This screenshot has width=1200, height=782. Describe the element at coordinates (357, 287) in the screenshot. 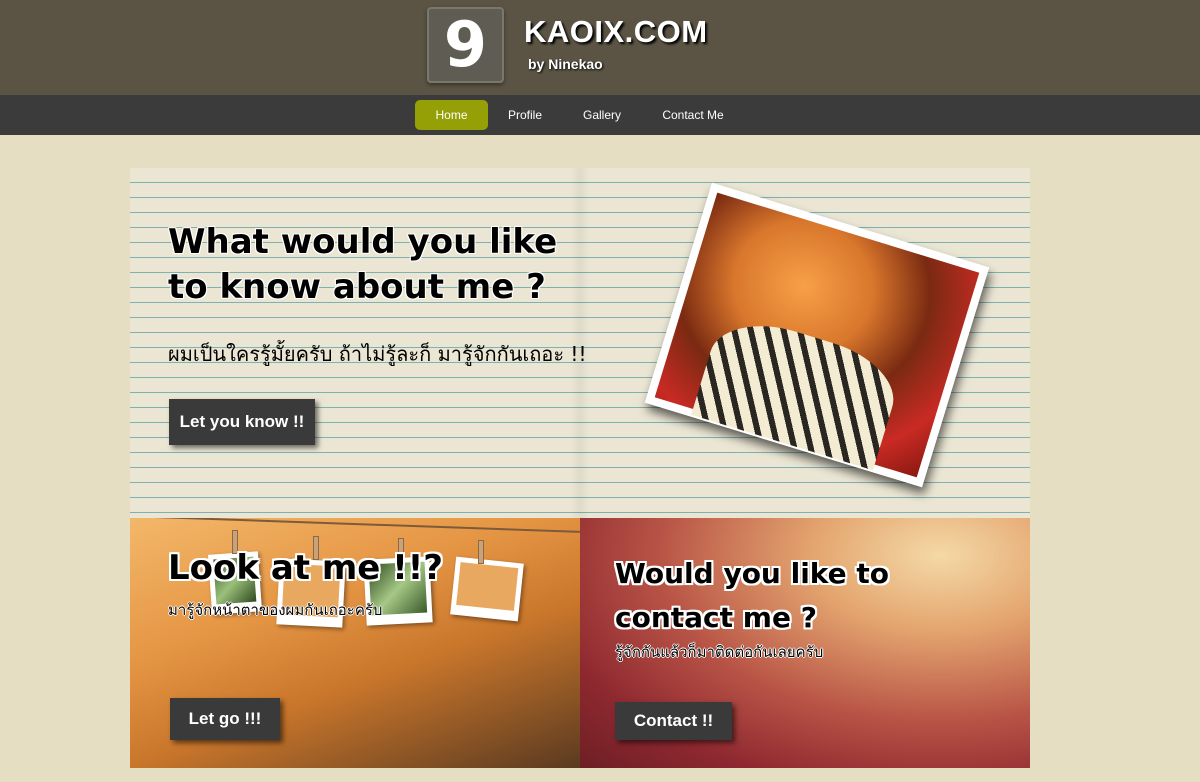

I see `hero-title-line2: to know about me ?` at that location.